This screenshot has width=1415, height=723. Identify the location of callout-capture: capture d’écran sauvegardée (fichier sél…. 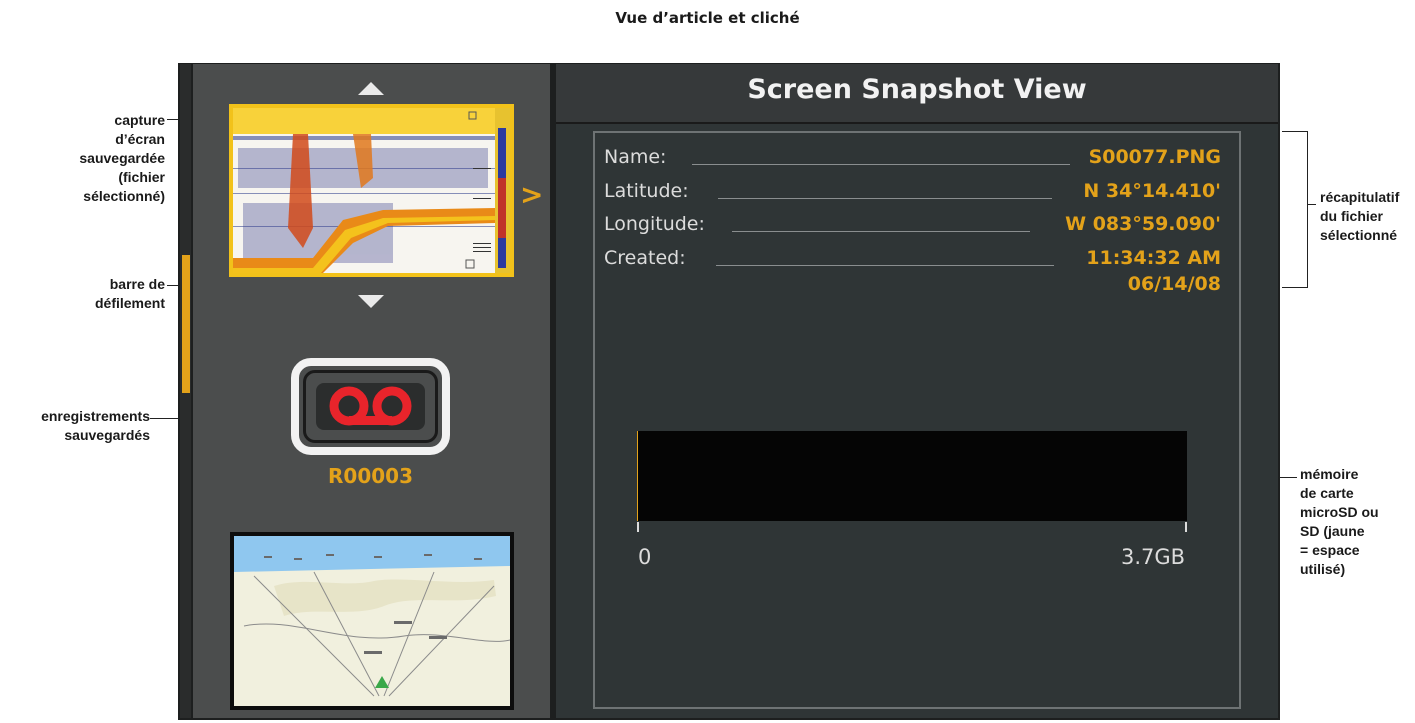
(122, 158).